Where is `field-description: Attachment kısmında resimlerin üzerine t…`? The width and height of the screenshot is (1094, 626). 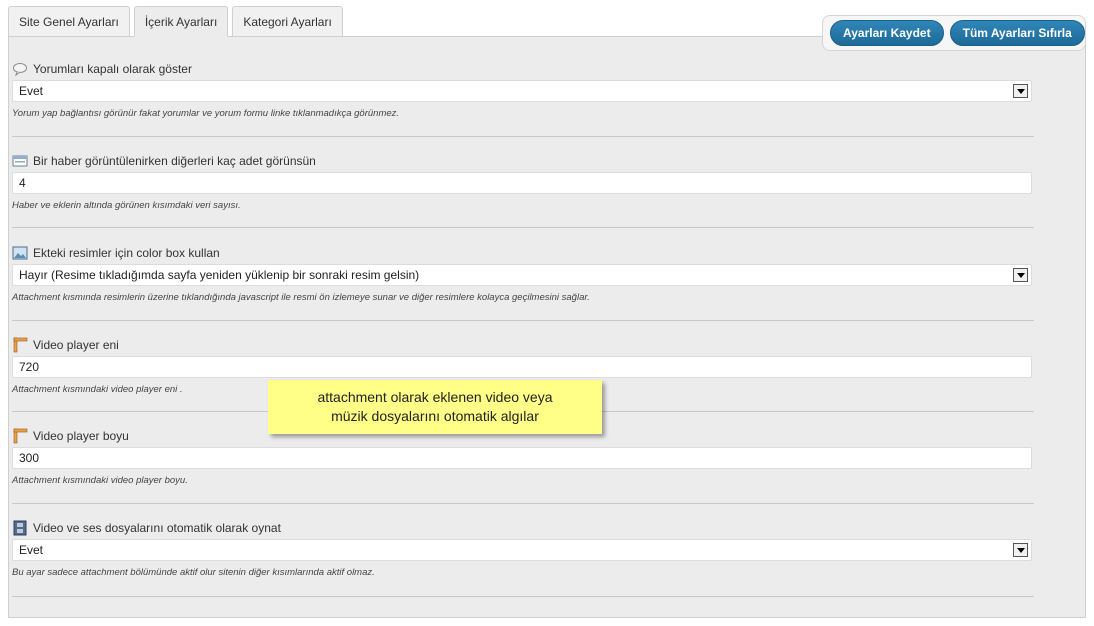
field-description: Attachment kısmında resimlerin üzerine t… is located at coordinates (301, 297).